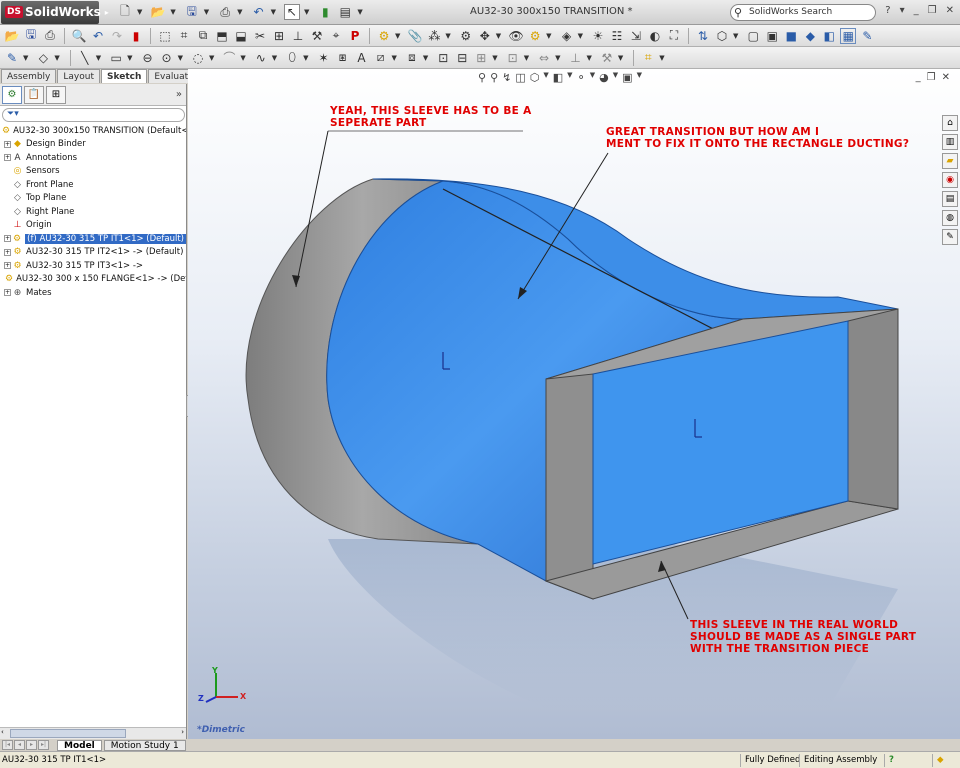  Describe the element at coordinates (93, 253) in the screenshot. I see `tree-item: + ⚙ AU32-30 315 TP IT2<1> -> (Default)` at that location.